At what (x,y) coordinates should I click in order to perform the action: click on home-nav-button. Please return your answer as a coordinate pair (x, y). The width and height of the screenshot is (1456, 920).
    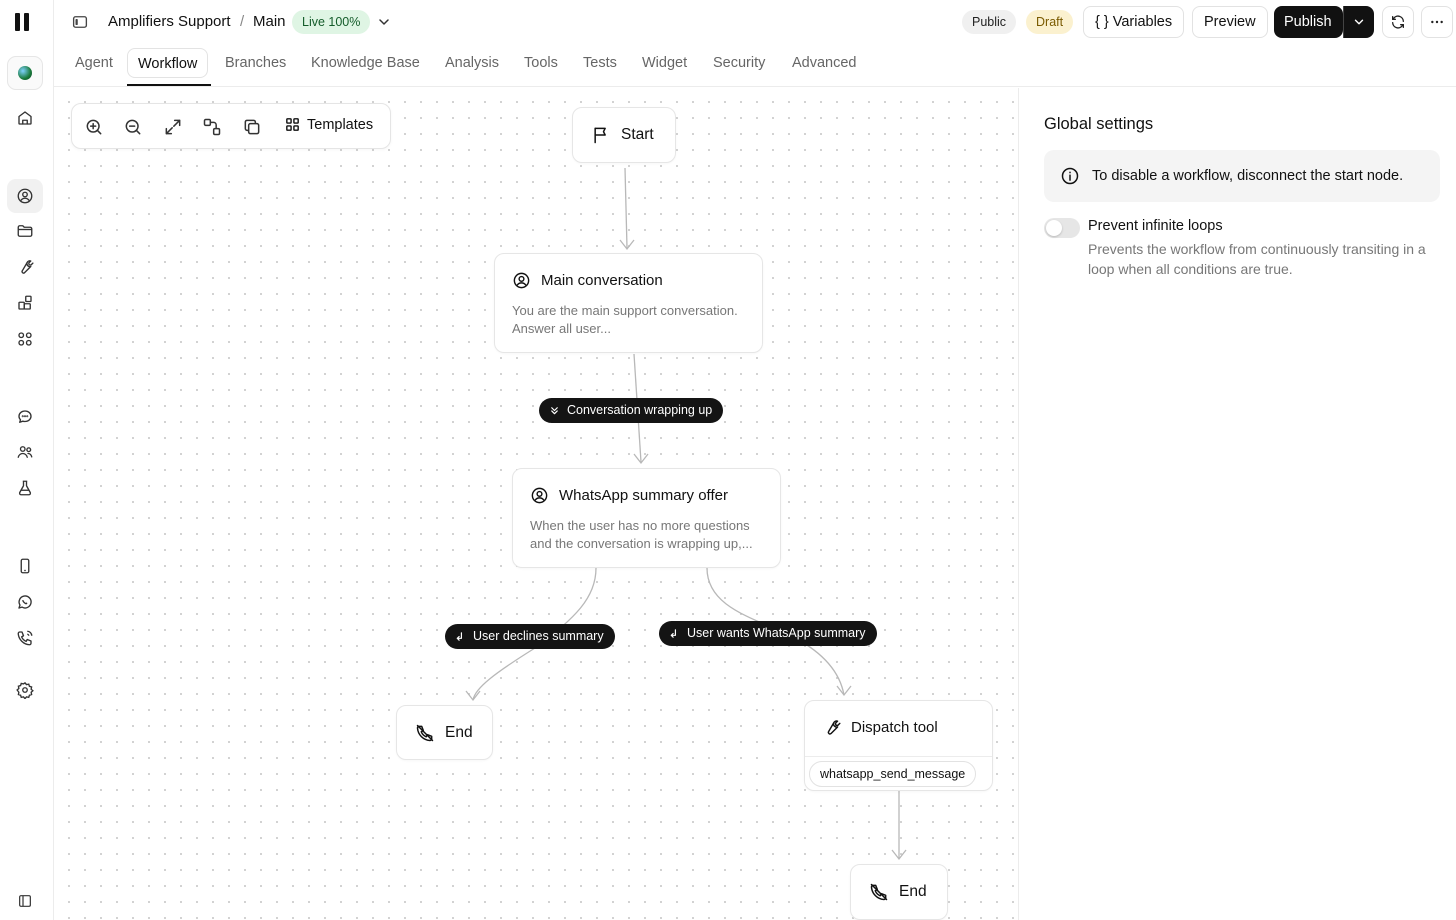
    Looking at the image, I should click on (25, 118).